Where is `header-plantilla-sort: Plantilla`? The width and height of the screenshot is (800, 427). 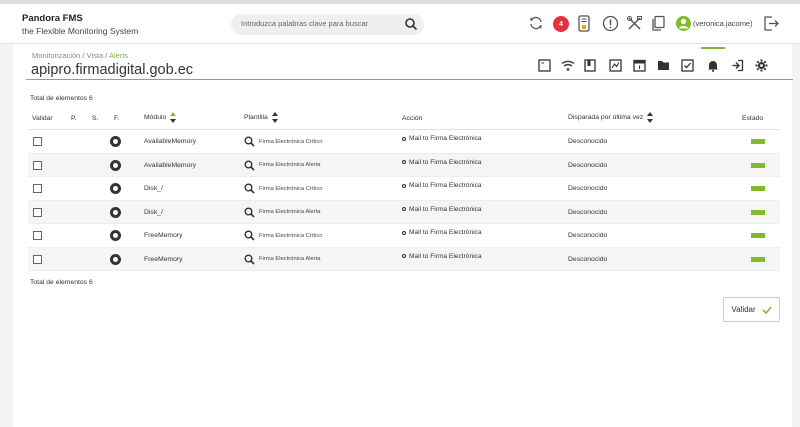
header-plantilla-sort: Plantilla is located at coordinates (261, 117).